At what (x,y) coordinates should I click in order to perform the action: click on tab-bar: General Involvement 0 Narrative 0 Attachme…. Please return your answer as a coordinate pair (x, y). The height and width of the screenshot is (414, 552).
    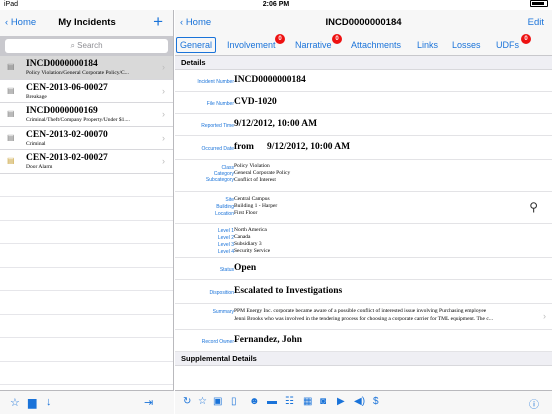
    Looking at the image, I should click on (363, 45).